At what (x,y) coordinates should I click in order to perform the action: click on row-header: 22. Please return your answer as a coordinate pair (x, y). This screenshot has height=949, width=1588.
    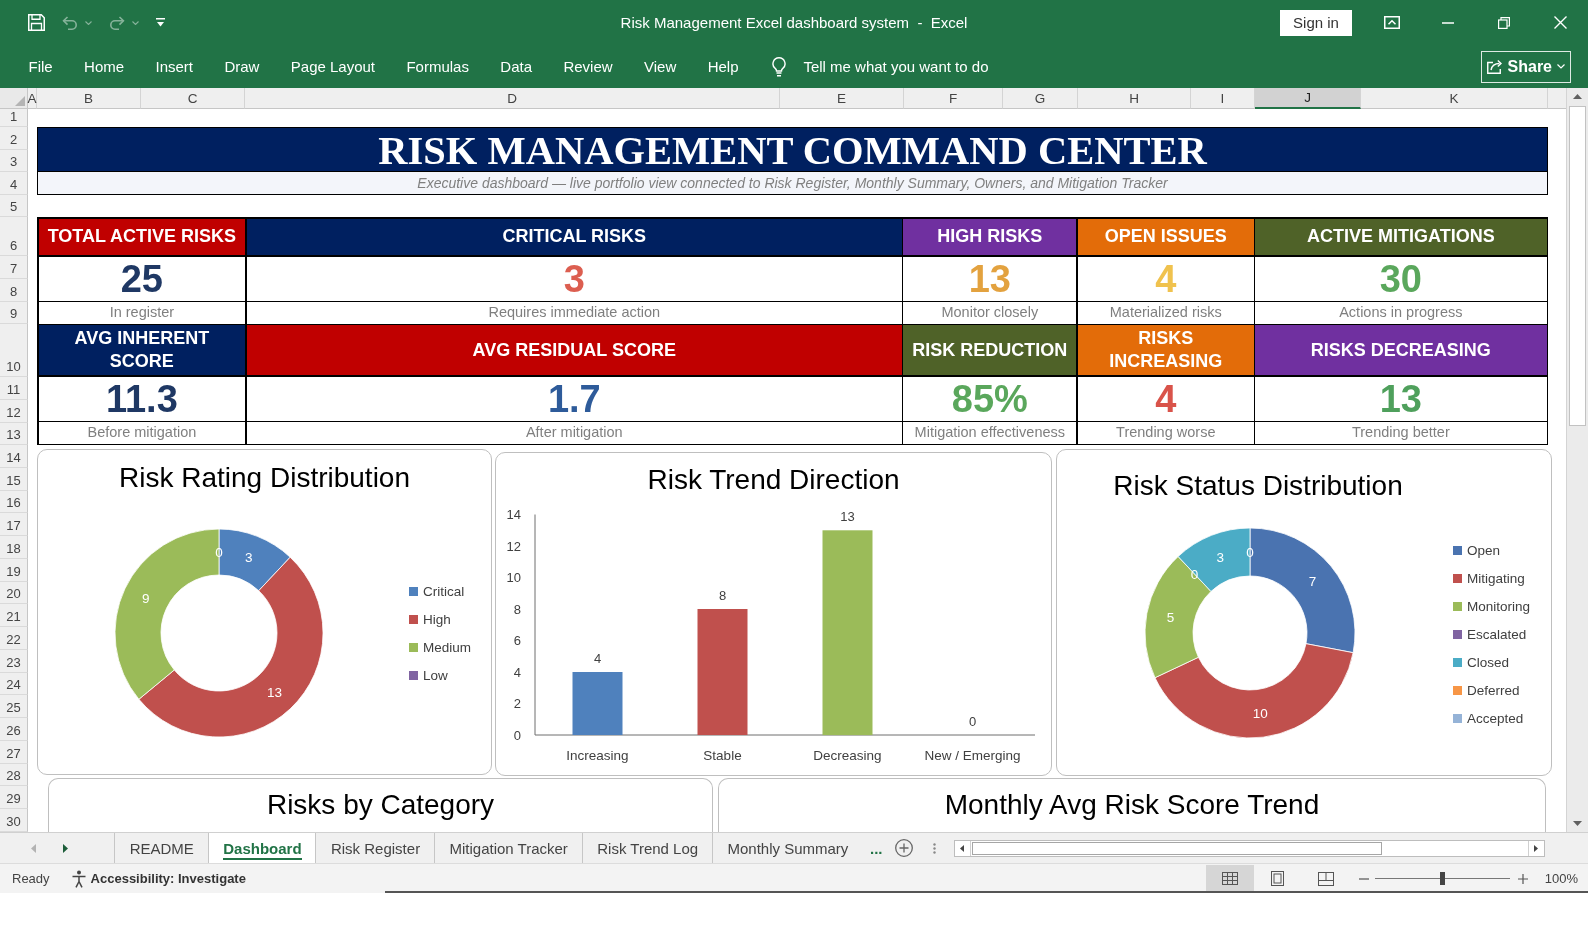
    Looking at the image, I should click on (14, 638).